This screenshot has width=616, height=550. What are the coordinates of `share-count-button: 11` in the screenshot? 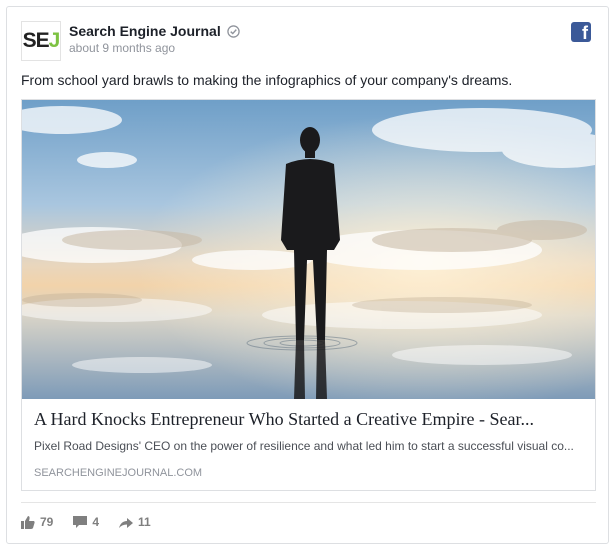 It's located at (135, 522).